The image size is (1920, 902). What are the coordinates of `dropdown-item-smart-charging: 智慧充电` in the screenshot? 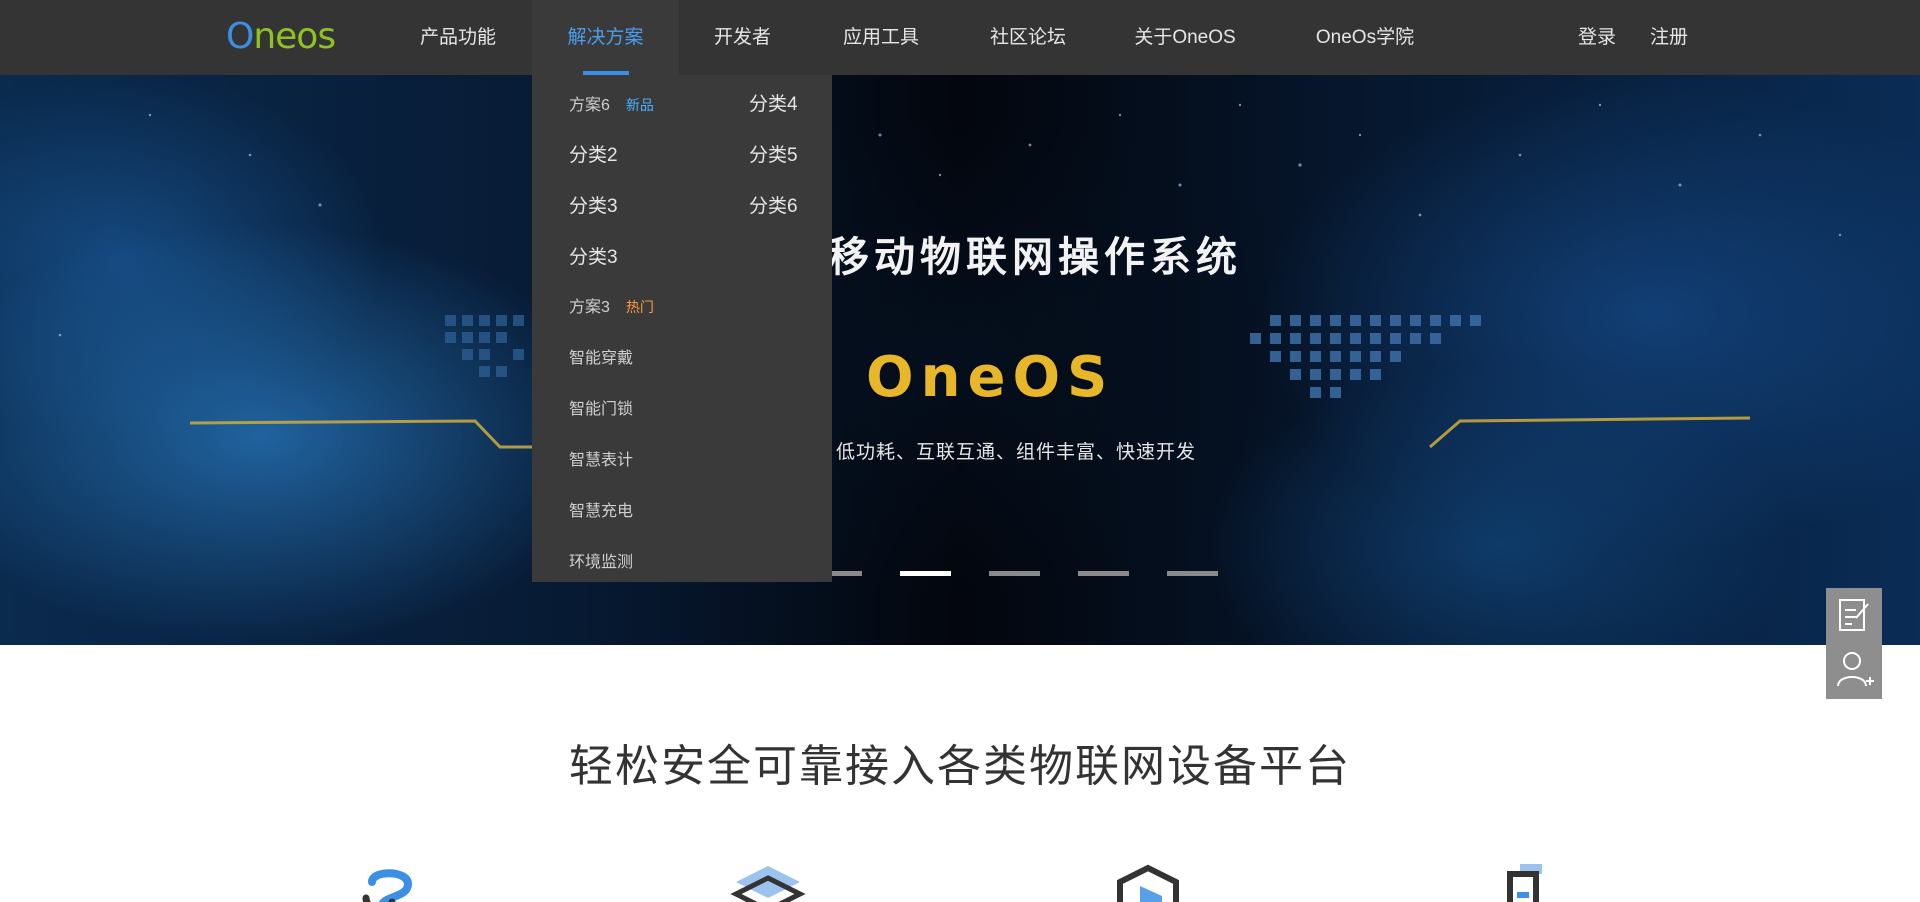 It's located at (601, 509).